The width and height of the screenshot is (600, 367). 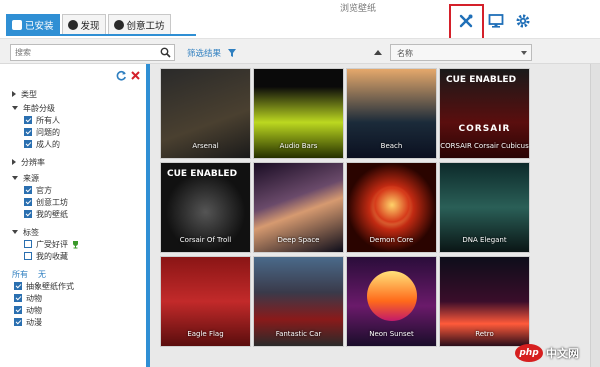 What do you see at coordinates (529, 353) in the screenshot?
I see `watermark-badge: php` at bounding box center [529, 353].